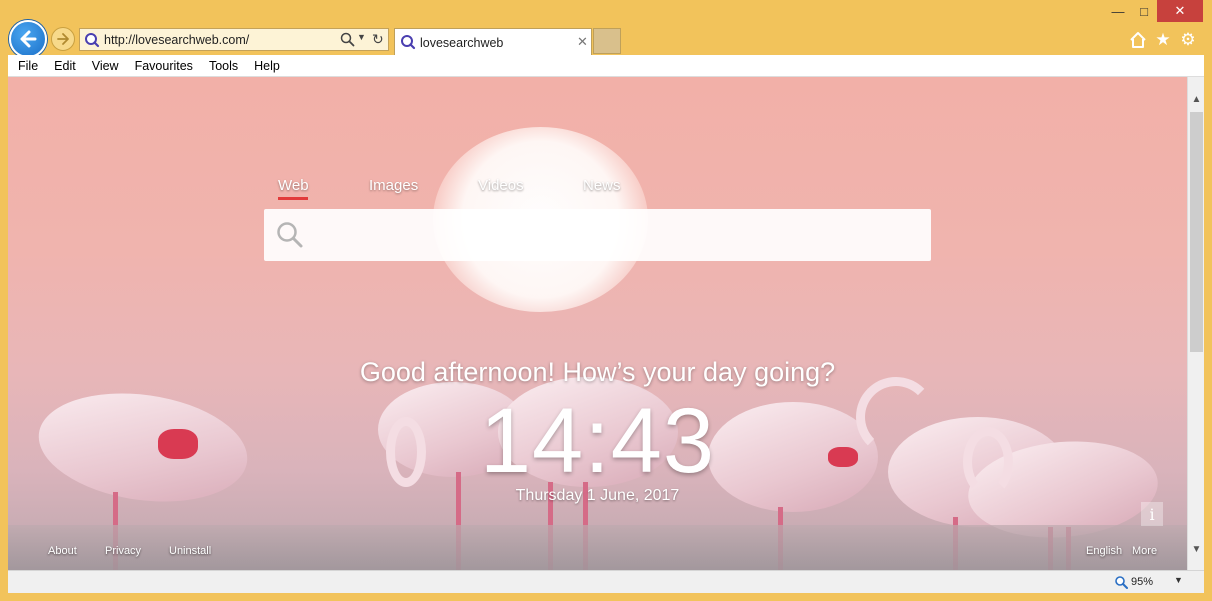 This screenshot has height=601, width=1212. I want to click on search-box, so click(597, 235).